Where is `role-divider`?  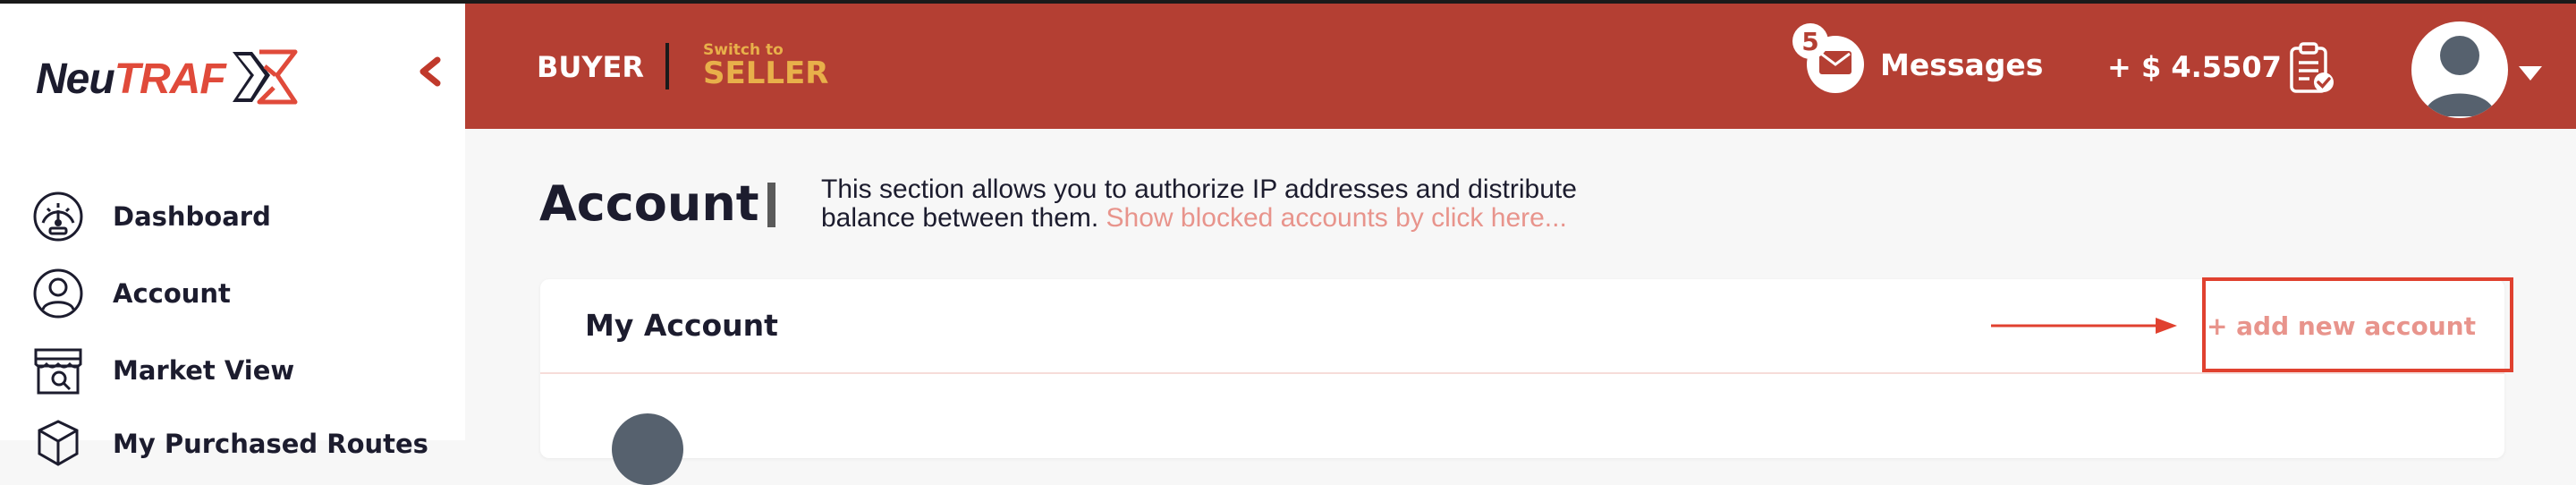
role-divider is located at coordinates (667, 66).